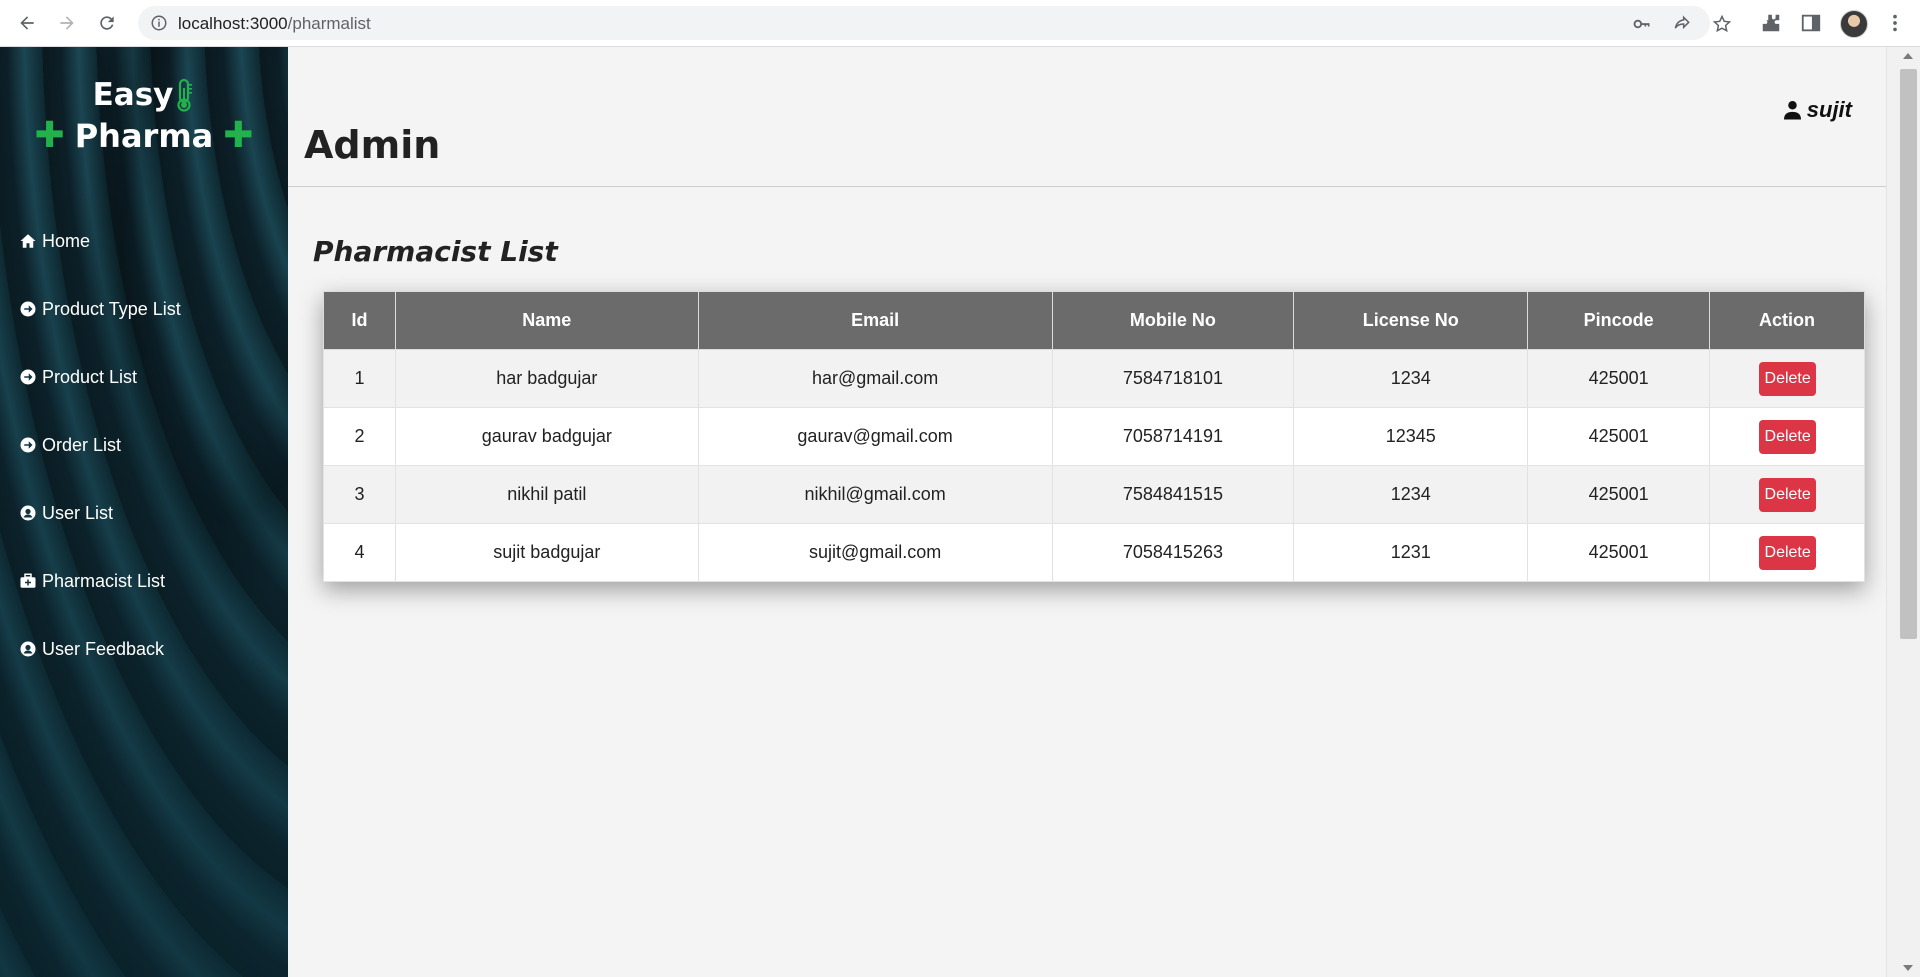 The width and height of the screenshot is (1920, 977). I want to click on sidebar-item-label: User List, so click(78, 512).